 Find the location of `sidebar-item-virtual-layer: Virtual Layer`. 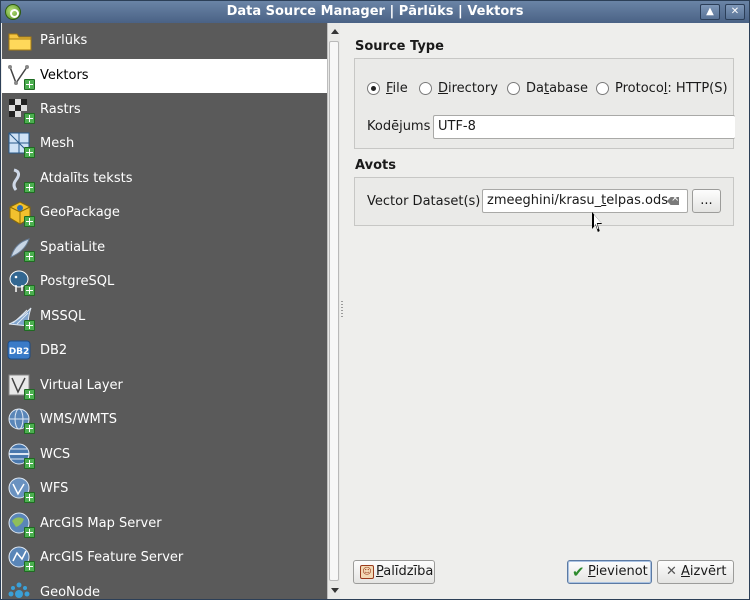

sidebar-item-virtual-layer: Virtual Layer is located at coordinates (164, 386).